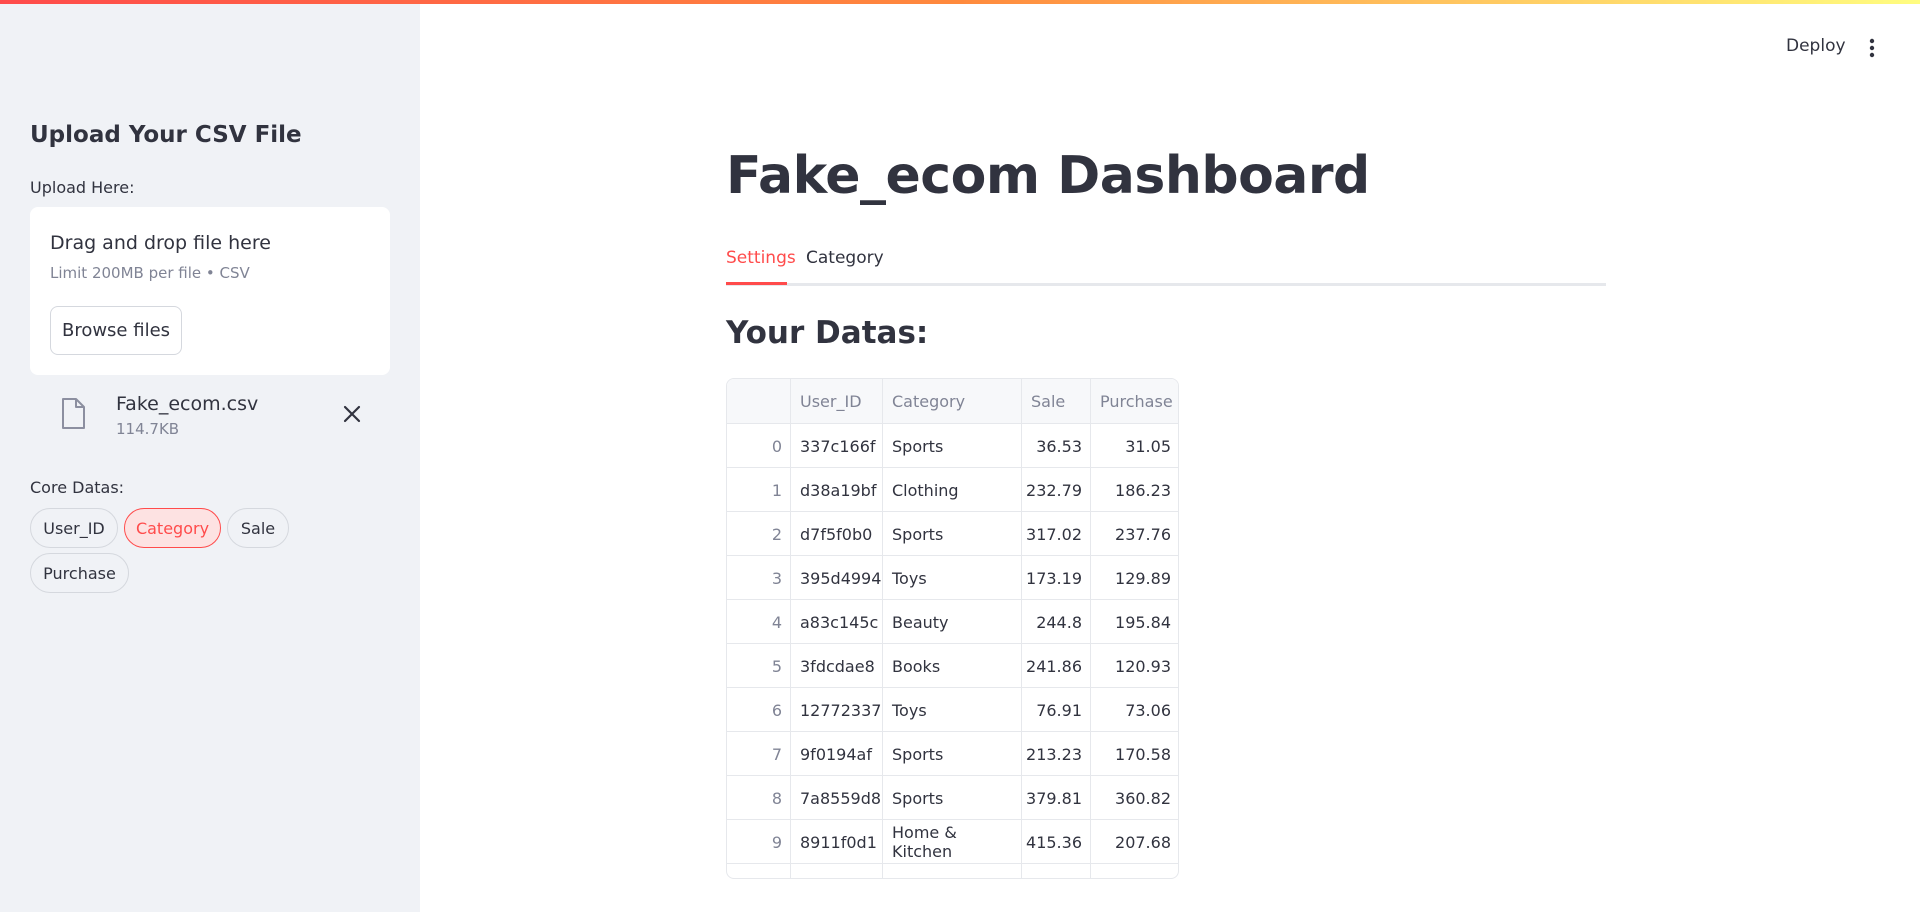 This screenshot has height=912, width=1920. What do you see at coordinates (761, 267) in the screenshot?
I see `tab-settings: Settings` at bounding box center [761, 267].